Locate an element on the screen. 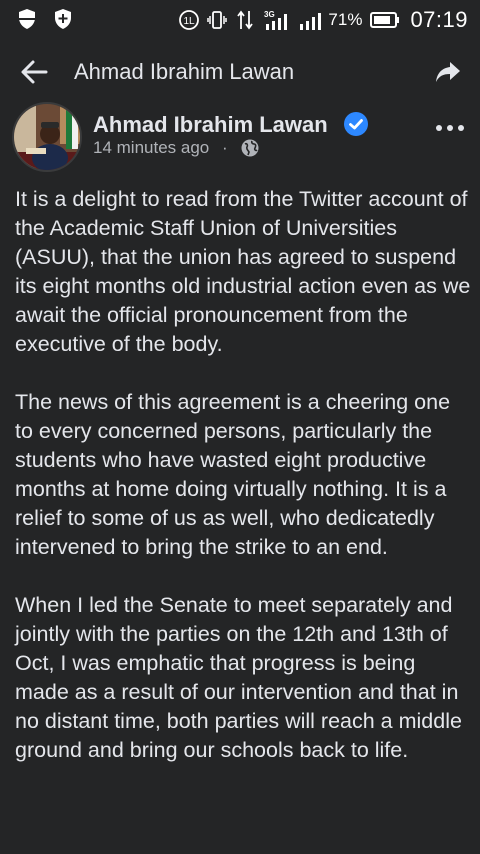 This screenshot has width=480, height=854. share-arrow-icon is located at coordinates (448, 72).